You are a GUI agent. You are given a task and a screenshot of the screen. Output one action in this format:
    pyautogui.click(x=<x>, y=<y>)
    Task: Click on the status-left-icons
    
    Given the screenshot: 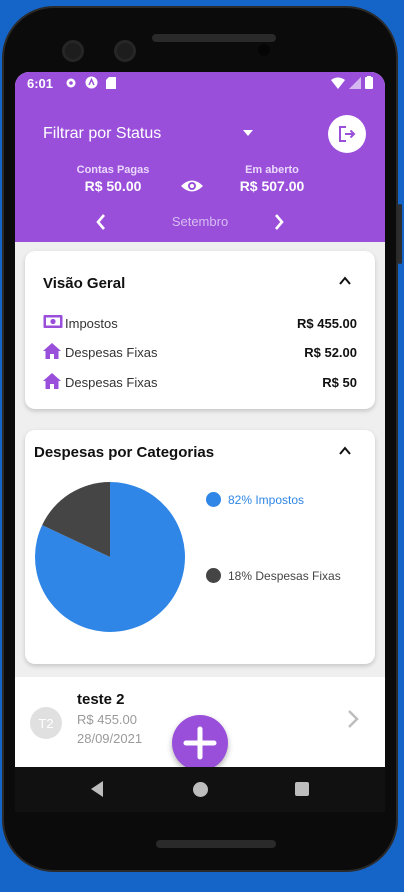 What is the action you would take?
    pyautogui.click(x=90, y=82)
    